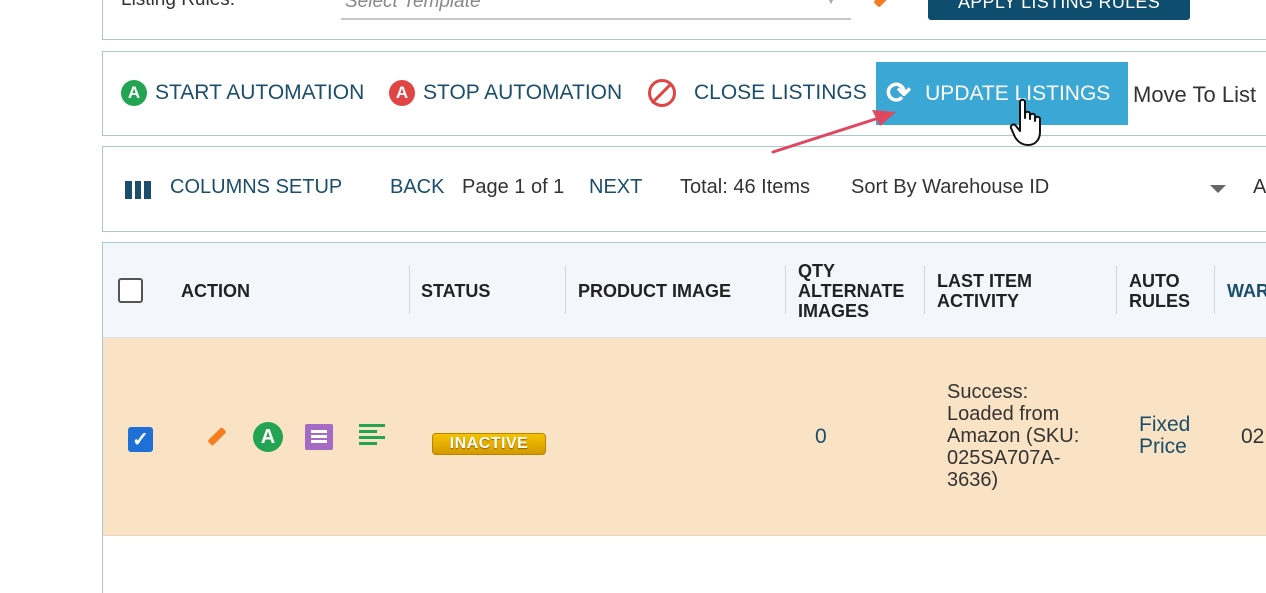 The width and height of the screenshot is (1266, 593). What do you see at coordinates (1059, 10) in the screenshot?
I see `apply-listing-rules-button: APPLY LISTING RULES` at bounding box center [1059, 10].